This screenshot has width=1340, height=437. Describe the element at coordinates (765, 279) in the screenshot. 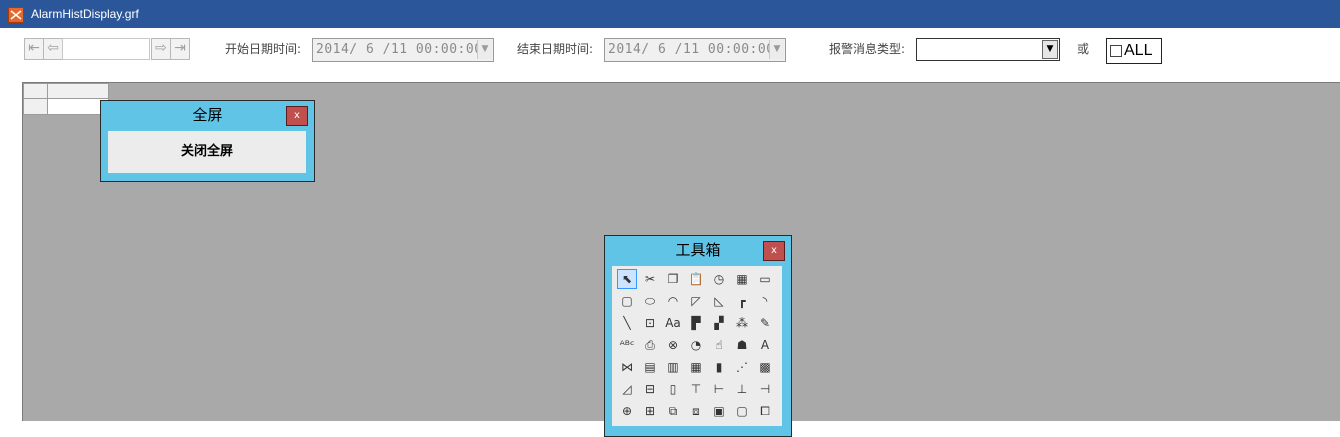

I see `rectangle-tool: ▭` at that location.